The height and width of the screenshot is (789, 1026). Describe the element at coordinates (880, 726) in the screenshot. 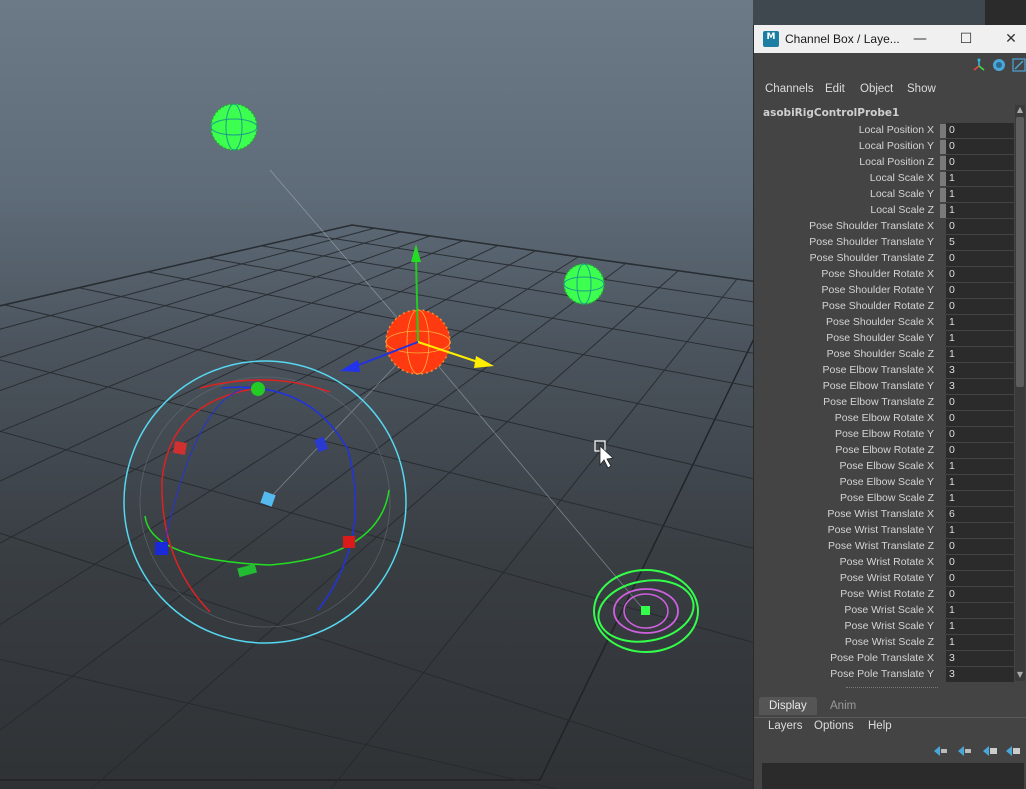

I see `menu-help: Help` at that location.